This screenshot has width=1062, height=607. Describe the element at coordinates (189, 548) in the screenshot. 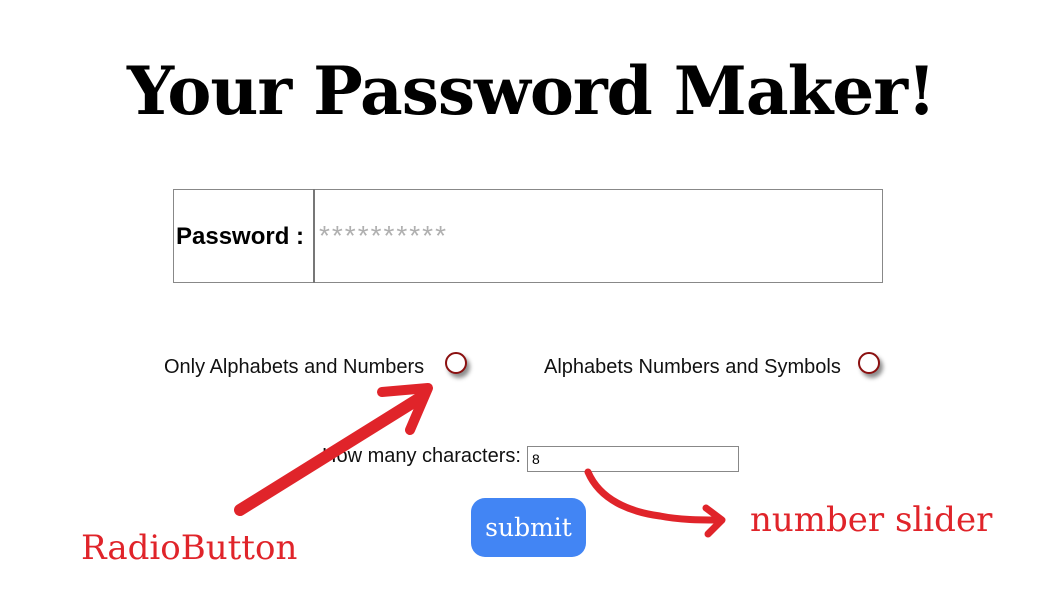

I see `radio-annotation-label: RadioButton` at that location.